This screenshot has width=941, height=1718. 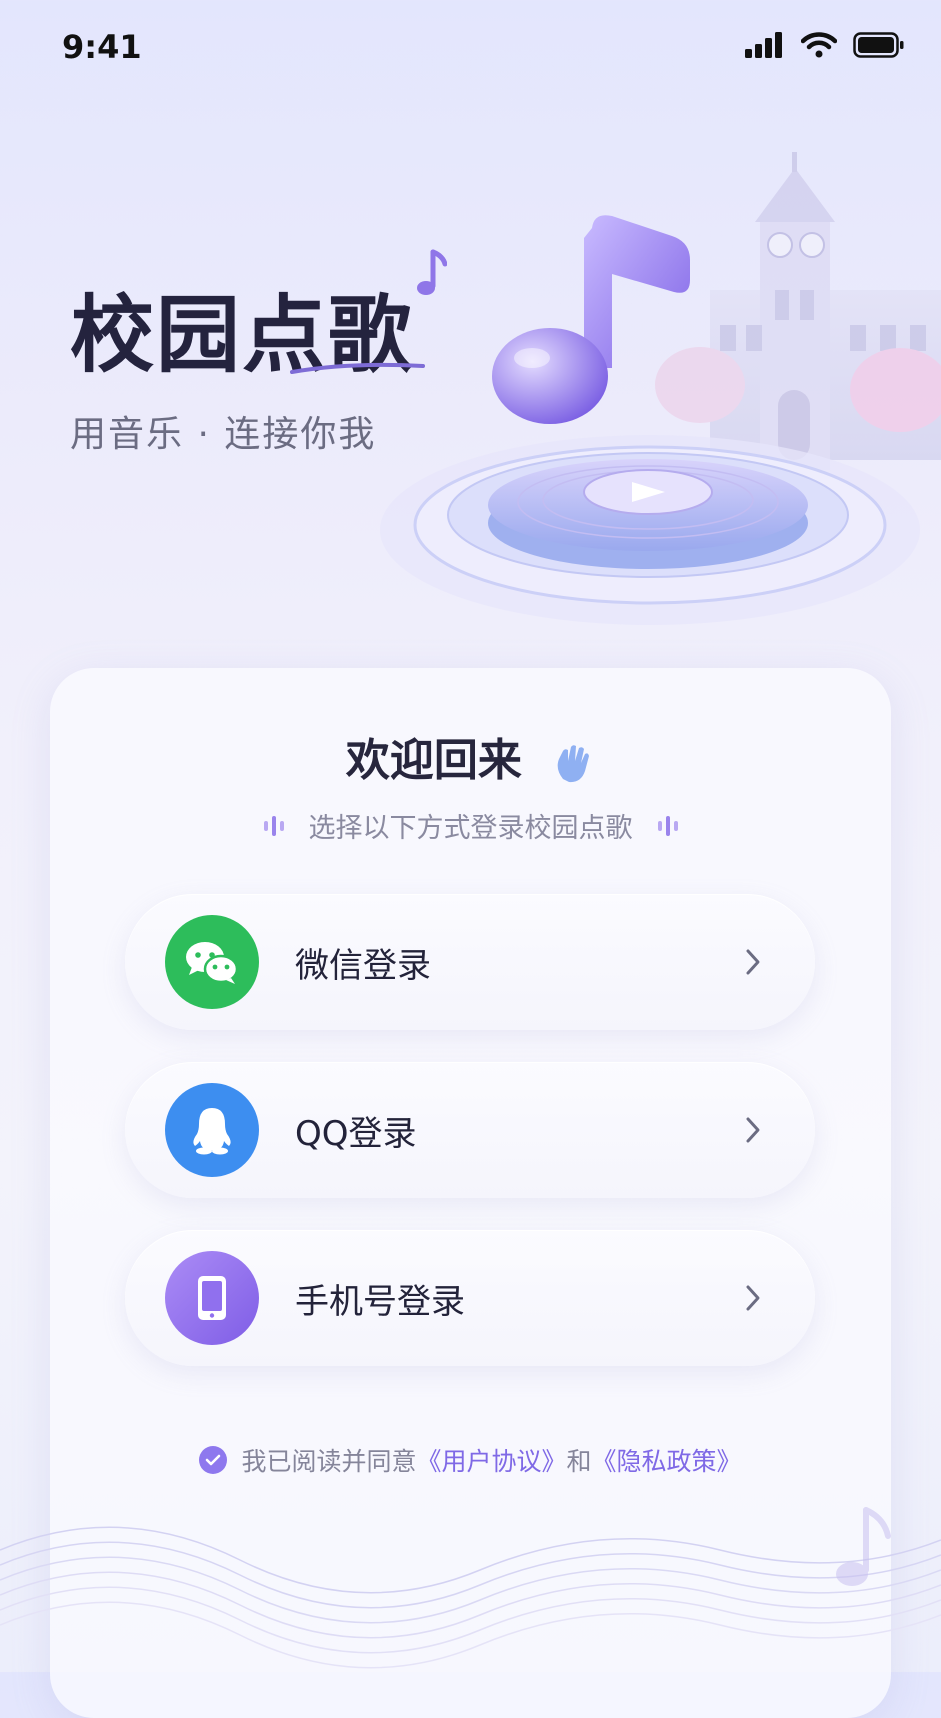 I want to click on phone-login-label: 手机号登录, so click(x=380, y=1301).